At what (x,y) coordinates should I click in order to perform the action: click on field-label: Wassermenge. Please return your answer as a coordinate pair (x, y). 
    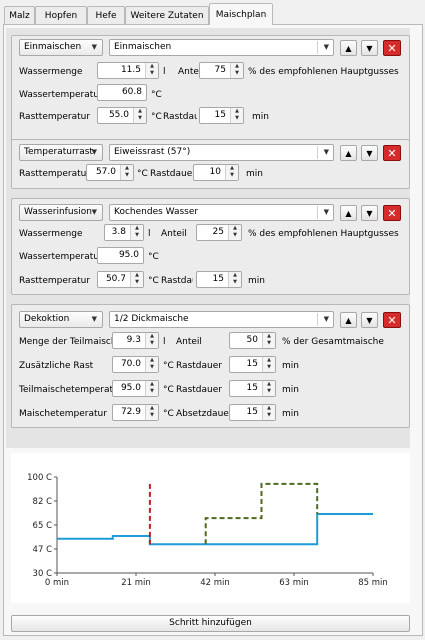
    Looking at the image, I should click on (51, 234).